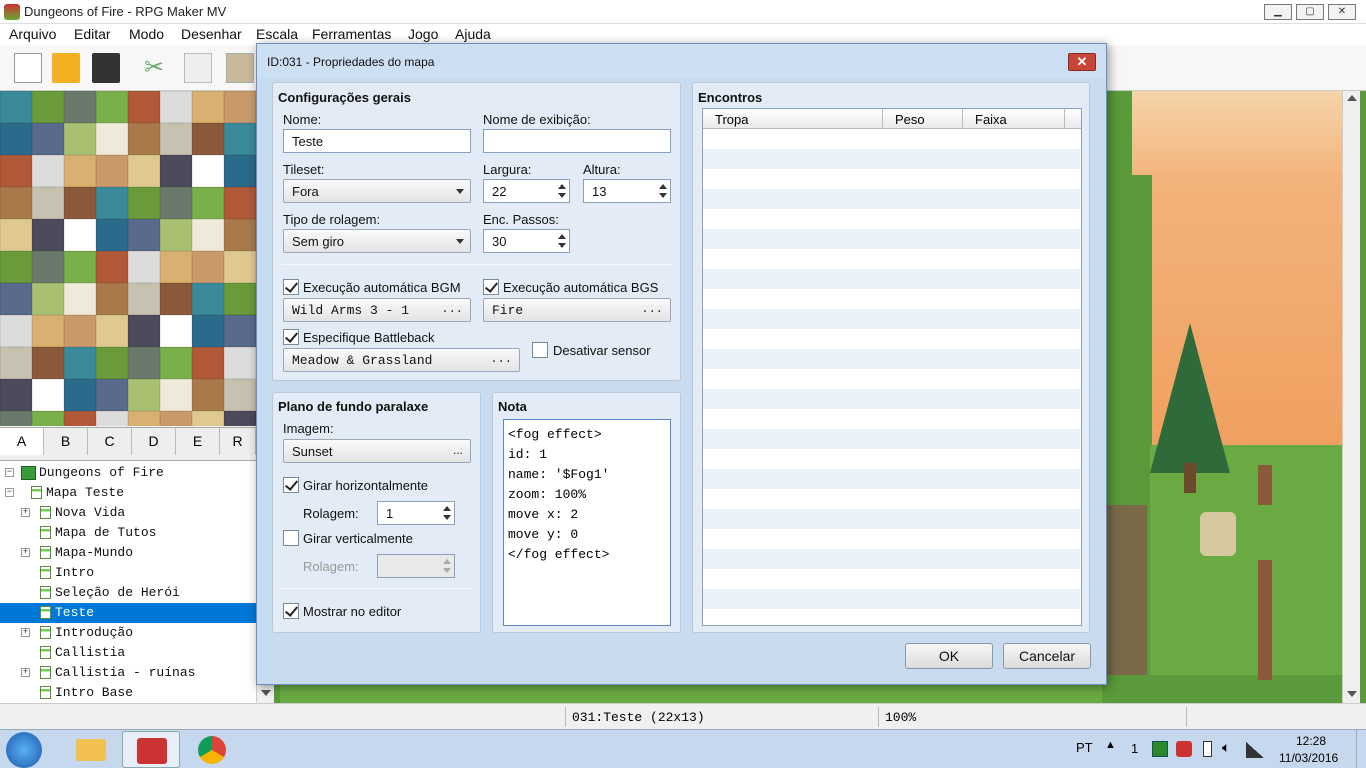  What do you see at coordinates (1311, 741) in the screenshot?
I see `clock-time: 12:28` at bounding box center [1311, 741].